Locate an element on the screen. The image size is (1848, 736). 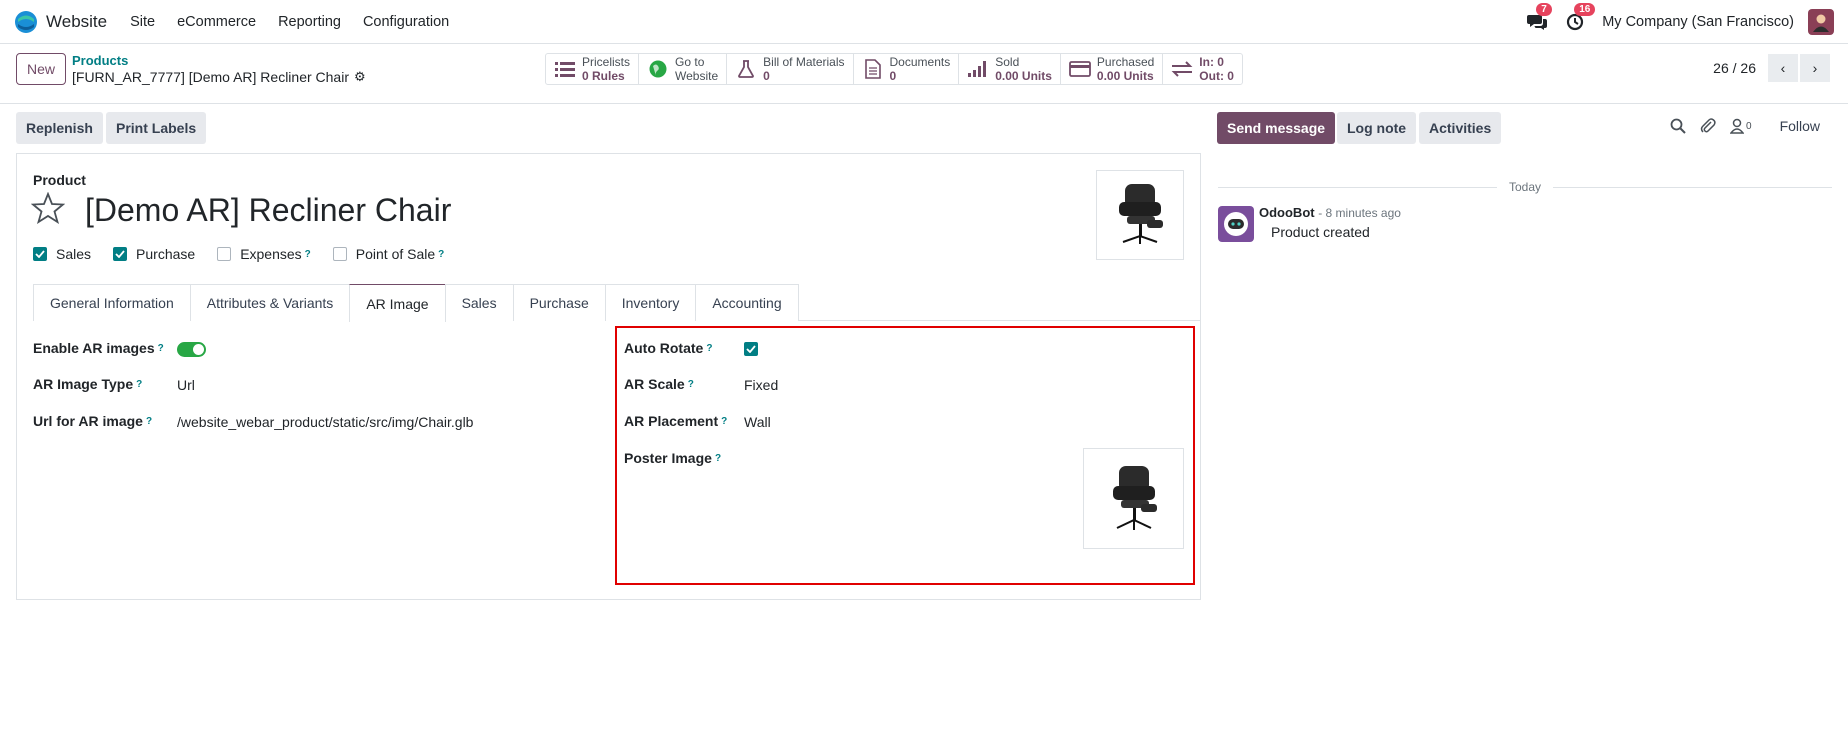
enable-ar-images-label: Enable AR images is located at coordinates (94, 348).